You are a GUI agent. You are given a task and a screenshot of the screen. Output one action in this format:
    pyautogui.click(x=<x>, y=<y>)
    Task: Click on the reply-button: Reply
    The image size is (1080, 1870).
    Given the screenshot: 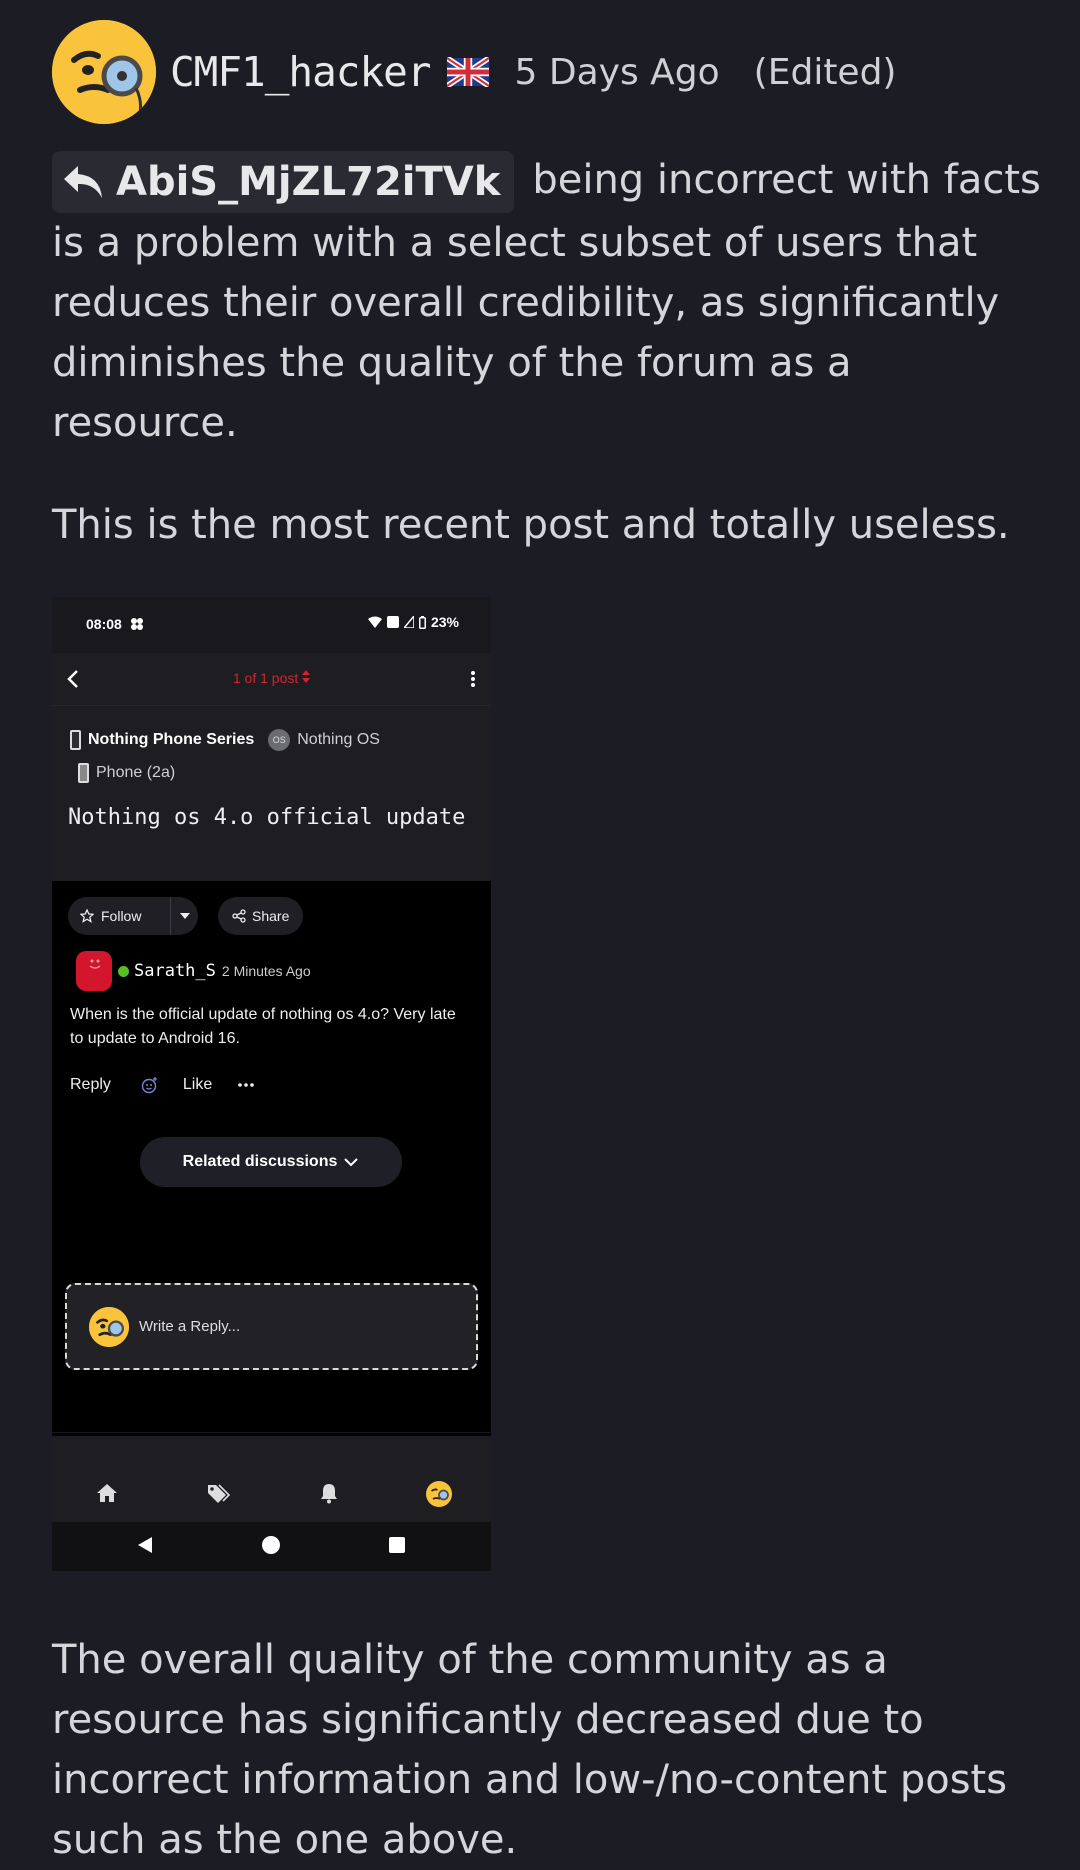 What is the action you would take?
    pyautogui.click(x=90, y=1085)
    